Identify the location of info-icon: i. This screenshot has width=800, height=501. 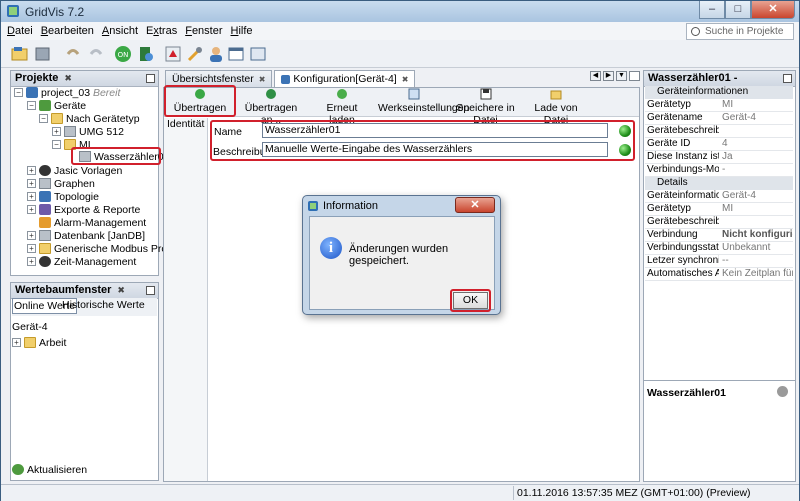
(331, 248).